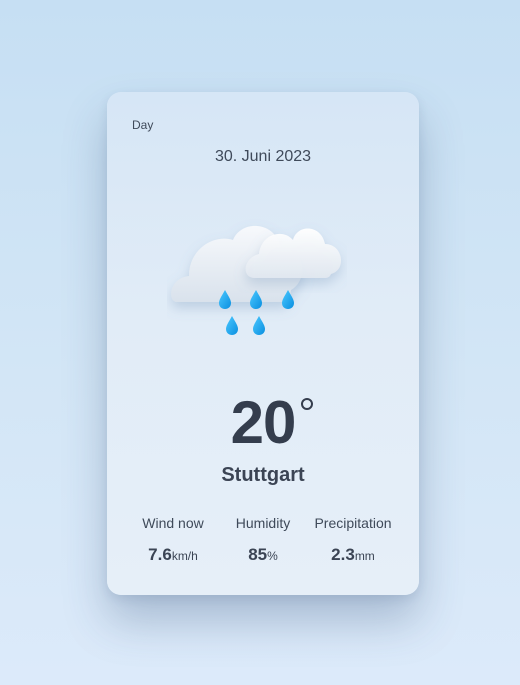  I want to click on stat-wind-value: 7.6km/h, so click(173, 554).